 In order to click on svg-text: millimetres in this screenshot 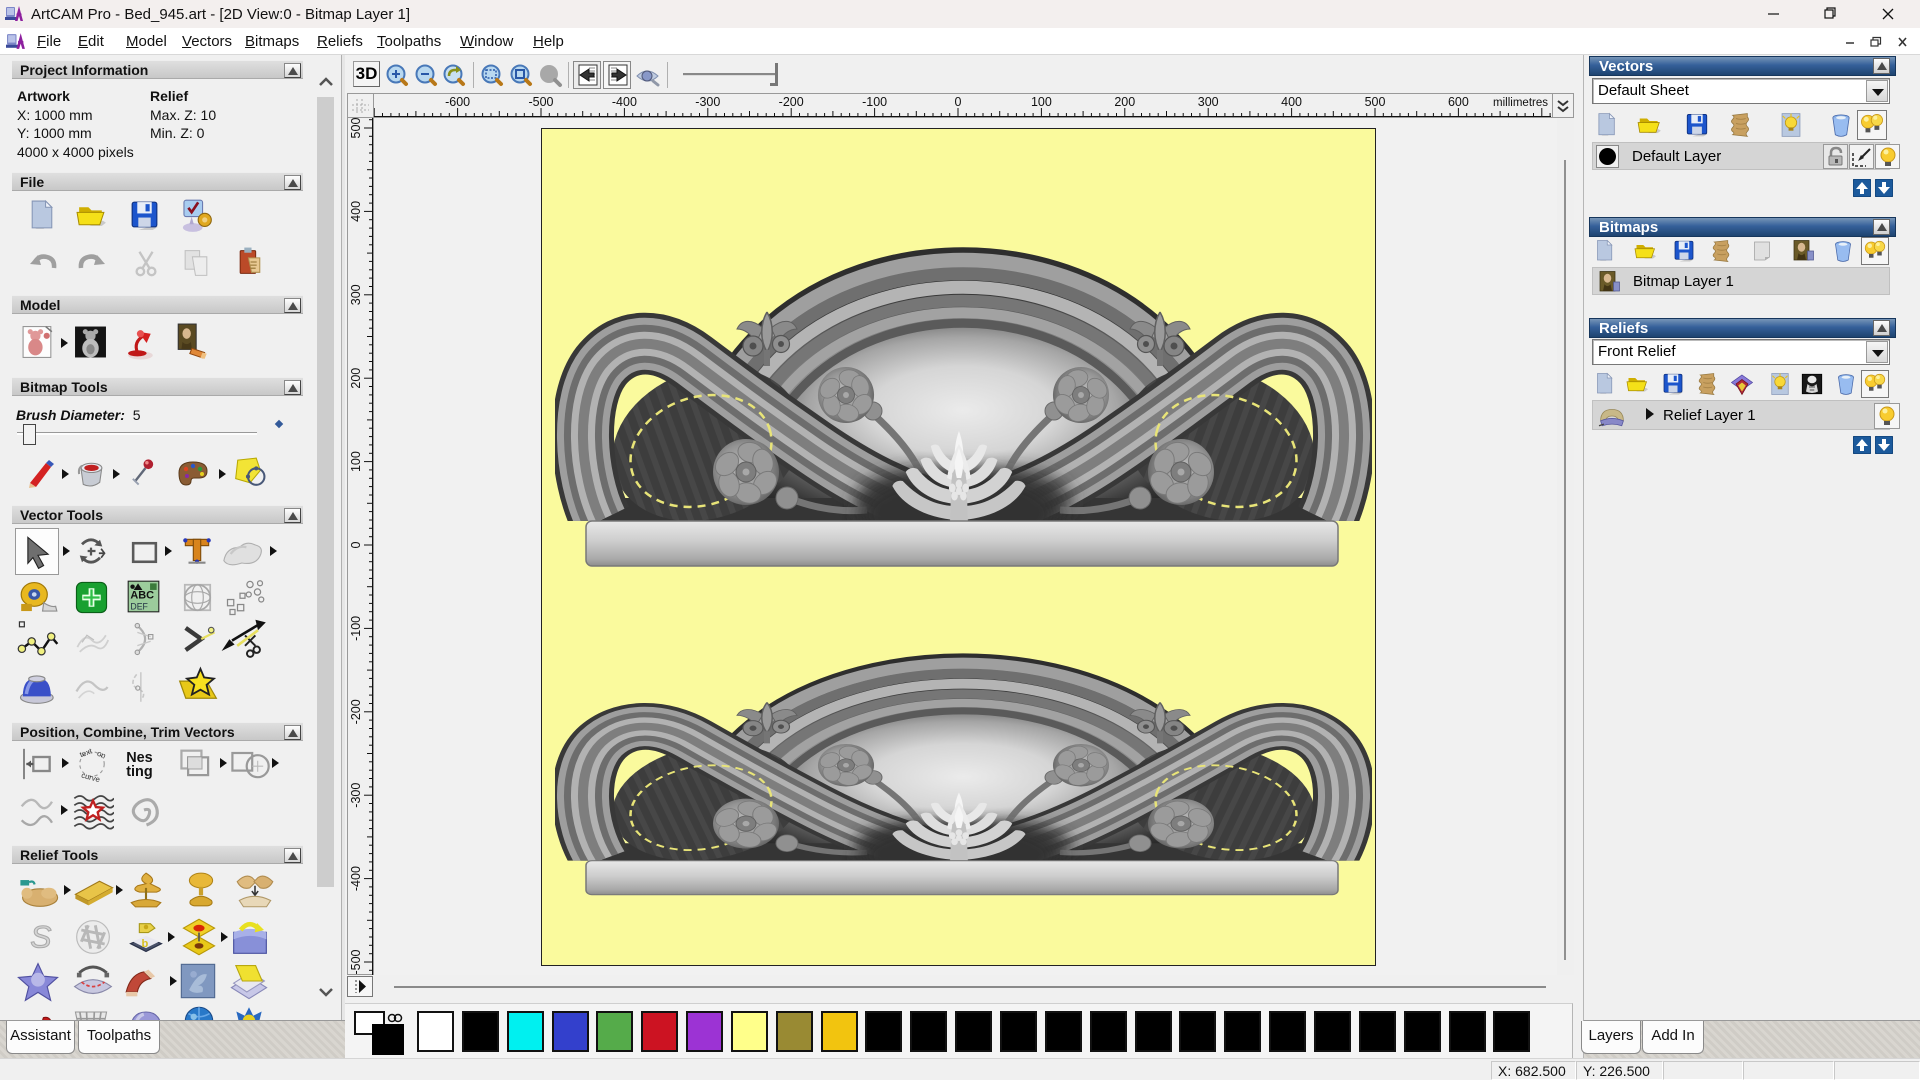, I will do `click(1520, 103)`.